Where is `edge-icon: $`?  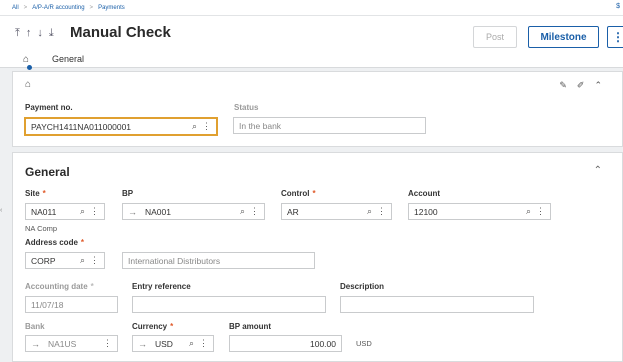 edge-icon: $ is located at coordinates (618, 6).